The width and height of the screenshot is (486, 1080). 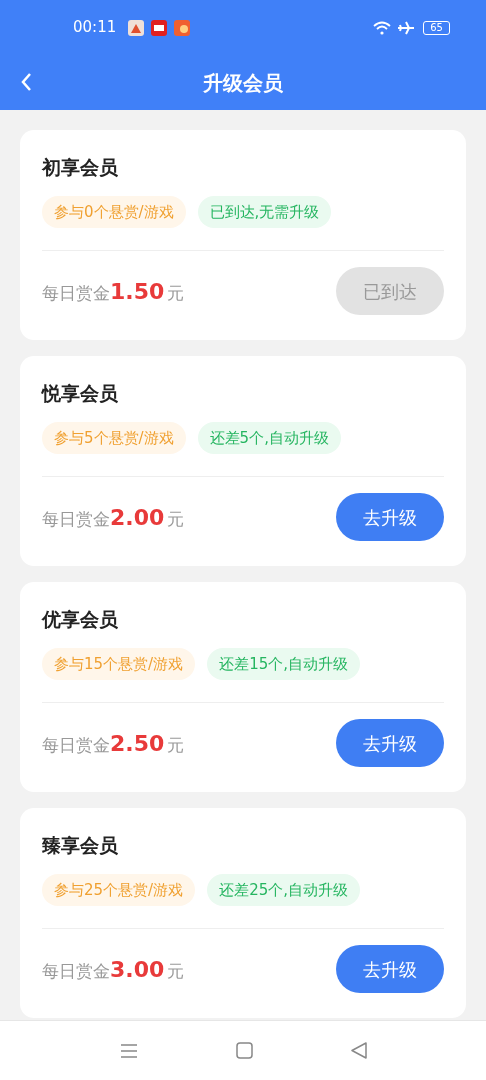 What do you see at coordinates (382, 27) in the screenshot?
I see `wifi-icon` at bounding box center [382, 27].